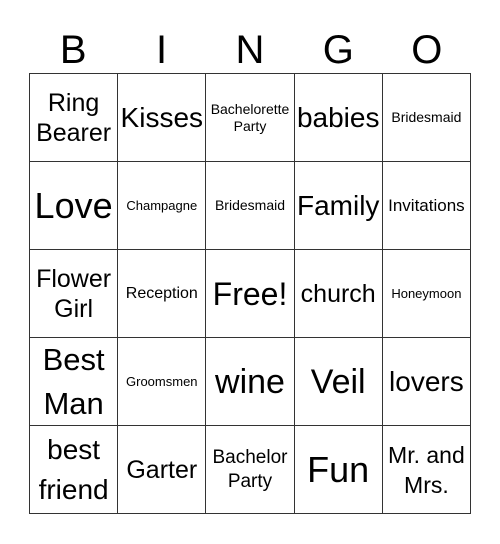 Image resolution: width=500 pixels, height=544 pixels. I want to click on bingo-cell: Invitations, so click(426, 206).